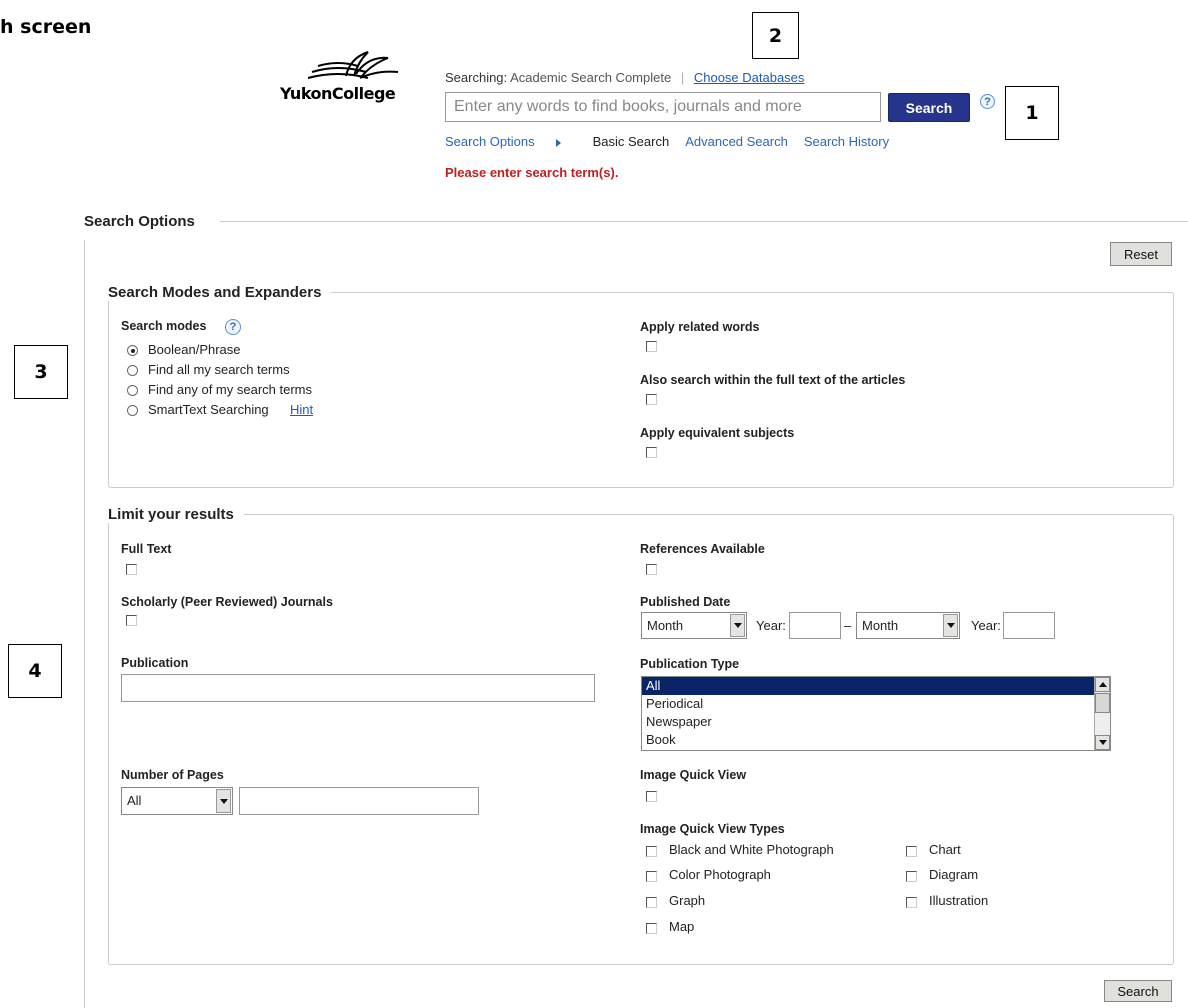 The width and height of the screenshot is (1188, 1008). I want to click on callout-3: 3, so click(41, 372).